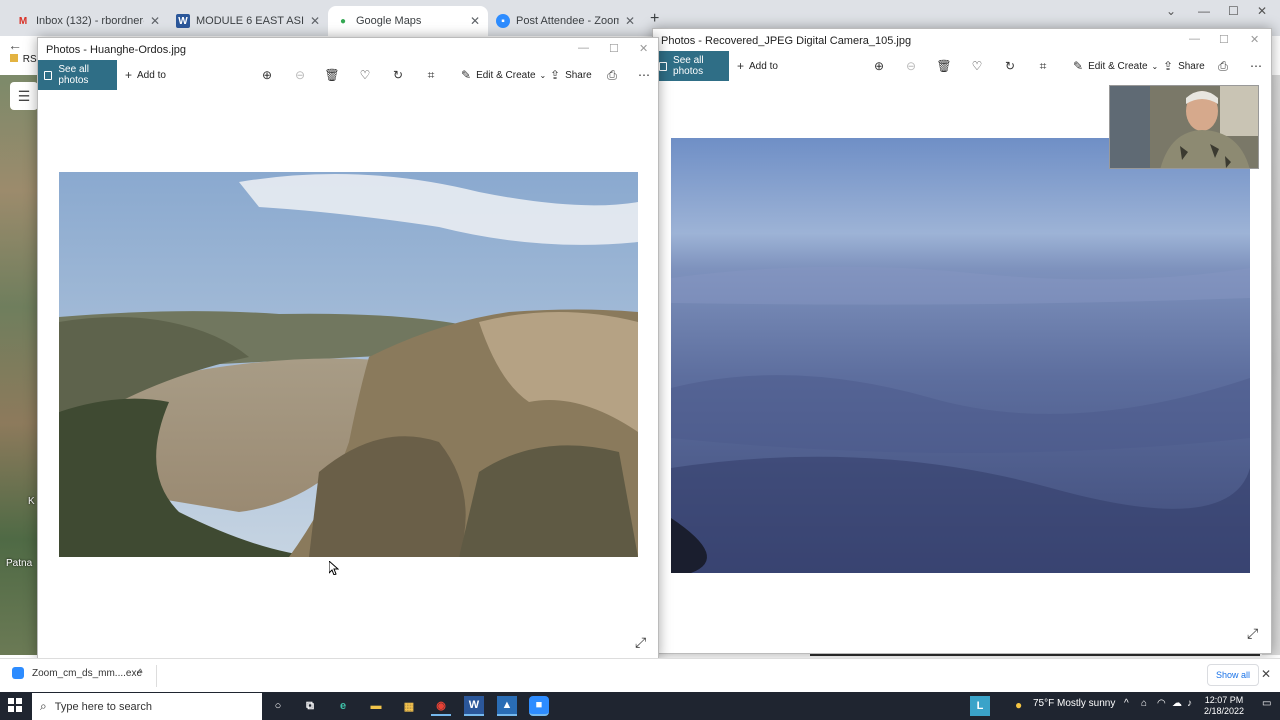  I want to click on app-l-icon: L, so click(980, 706).